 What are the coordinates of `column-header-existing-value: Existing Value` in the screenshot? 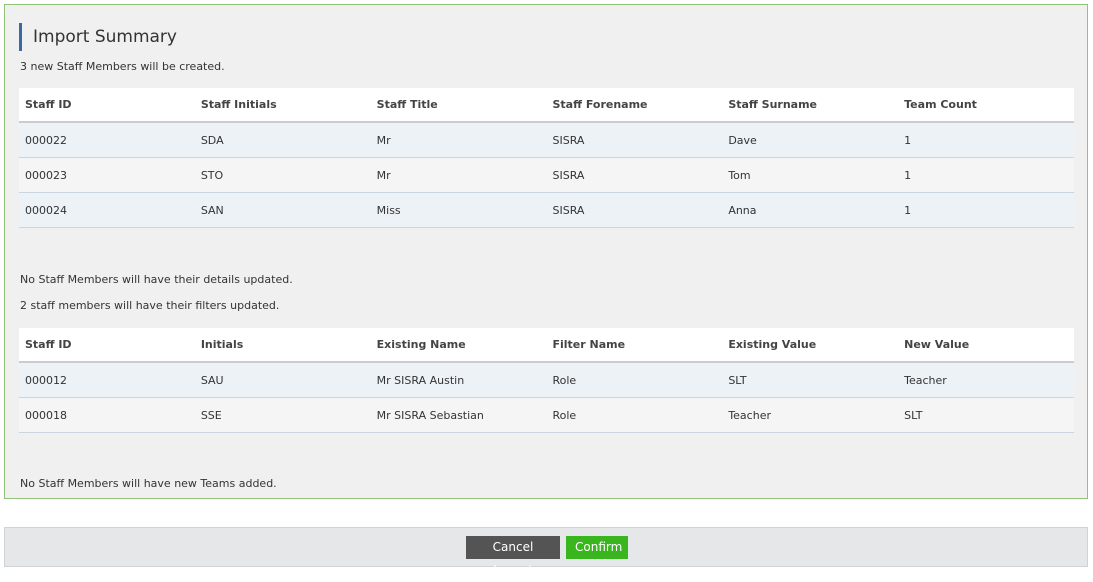 It's located at (810, 345).